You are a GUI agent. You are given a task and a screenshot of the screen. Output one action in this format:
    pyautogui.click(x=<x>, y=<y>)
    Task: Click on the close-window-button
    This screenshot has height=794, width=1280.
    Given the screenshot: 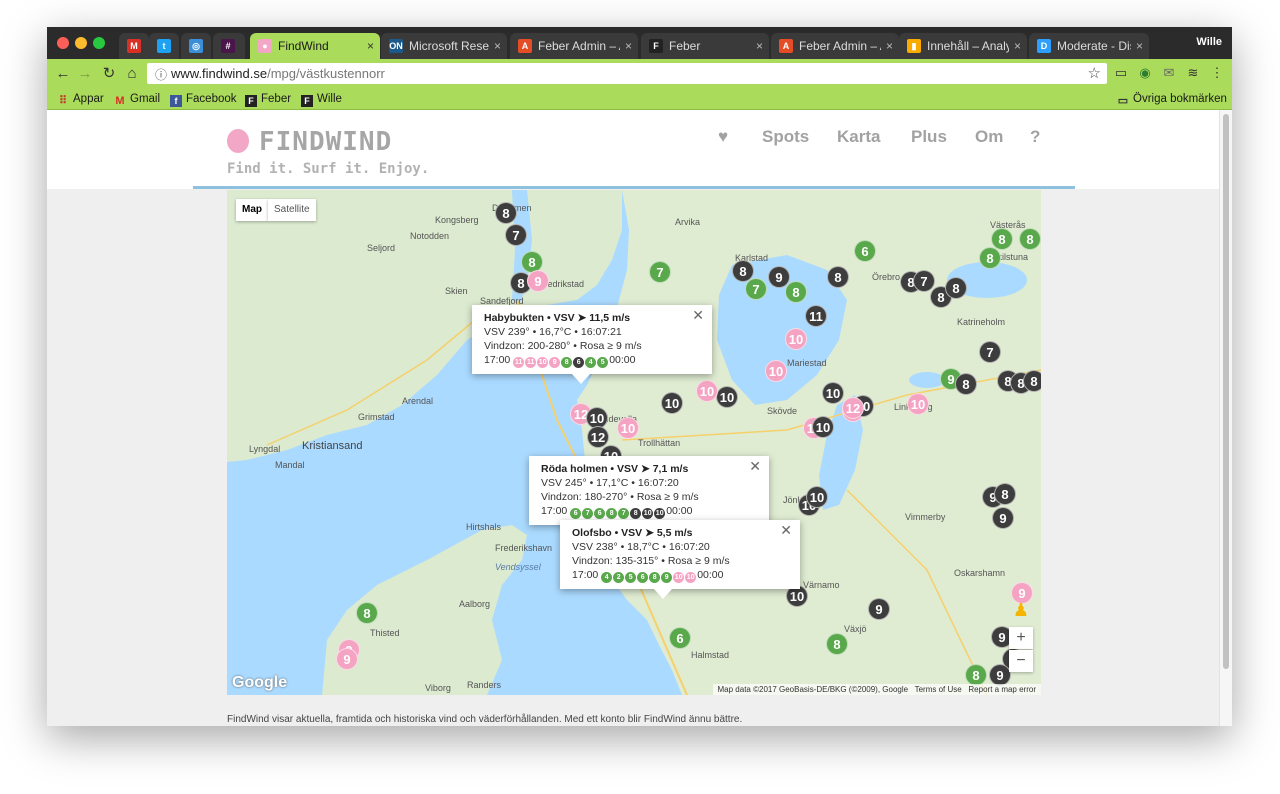 What is the action you would take?
    pyautogui.click(x=63, y=43)
    